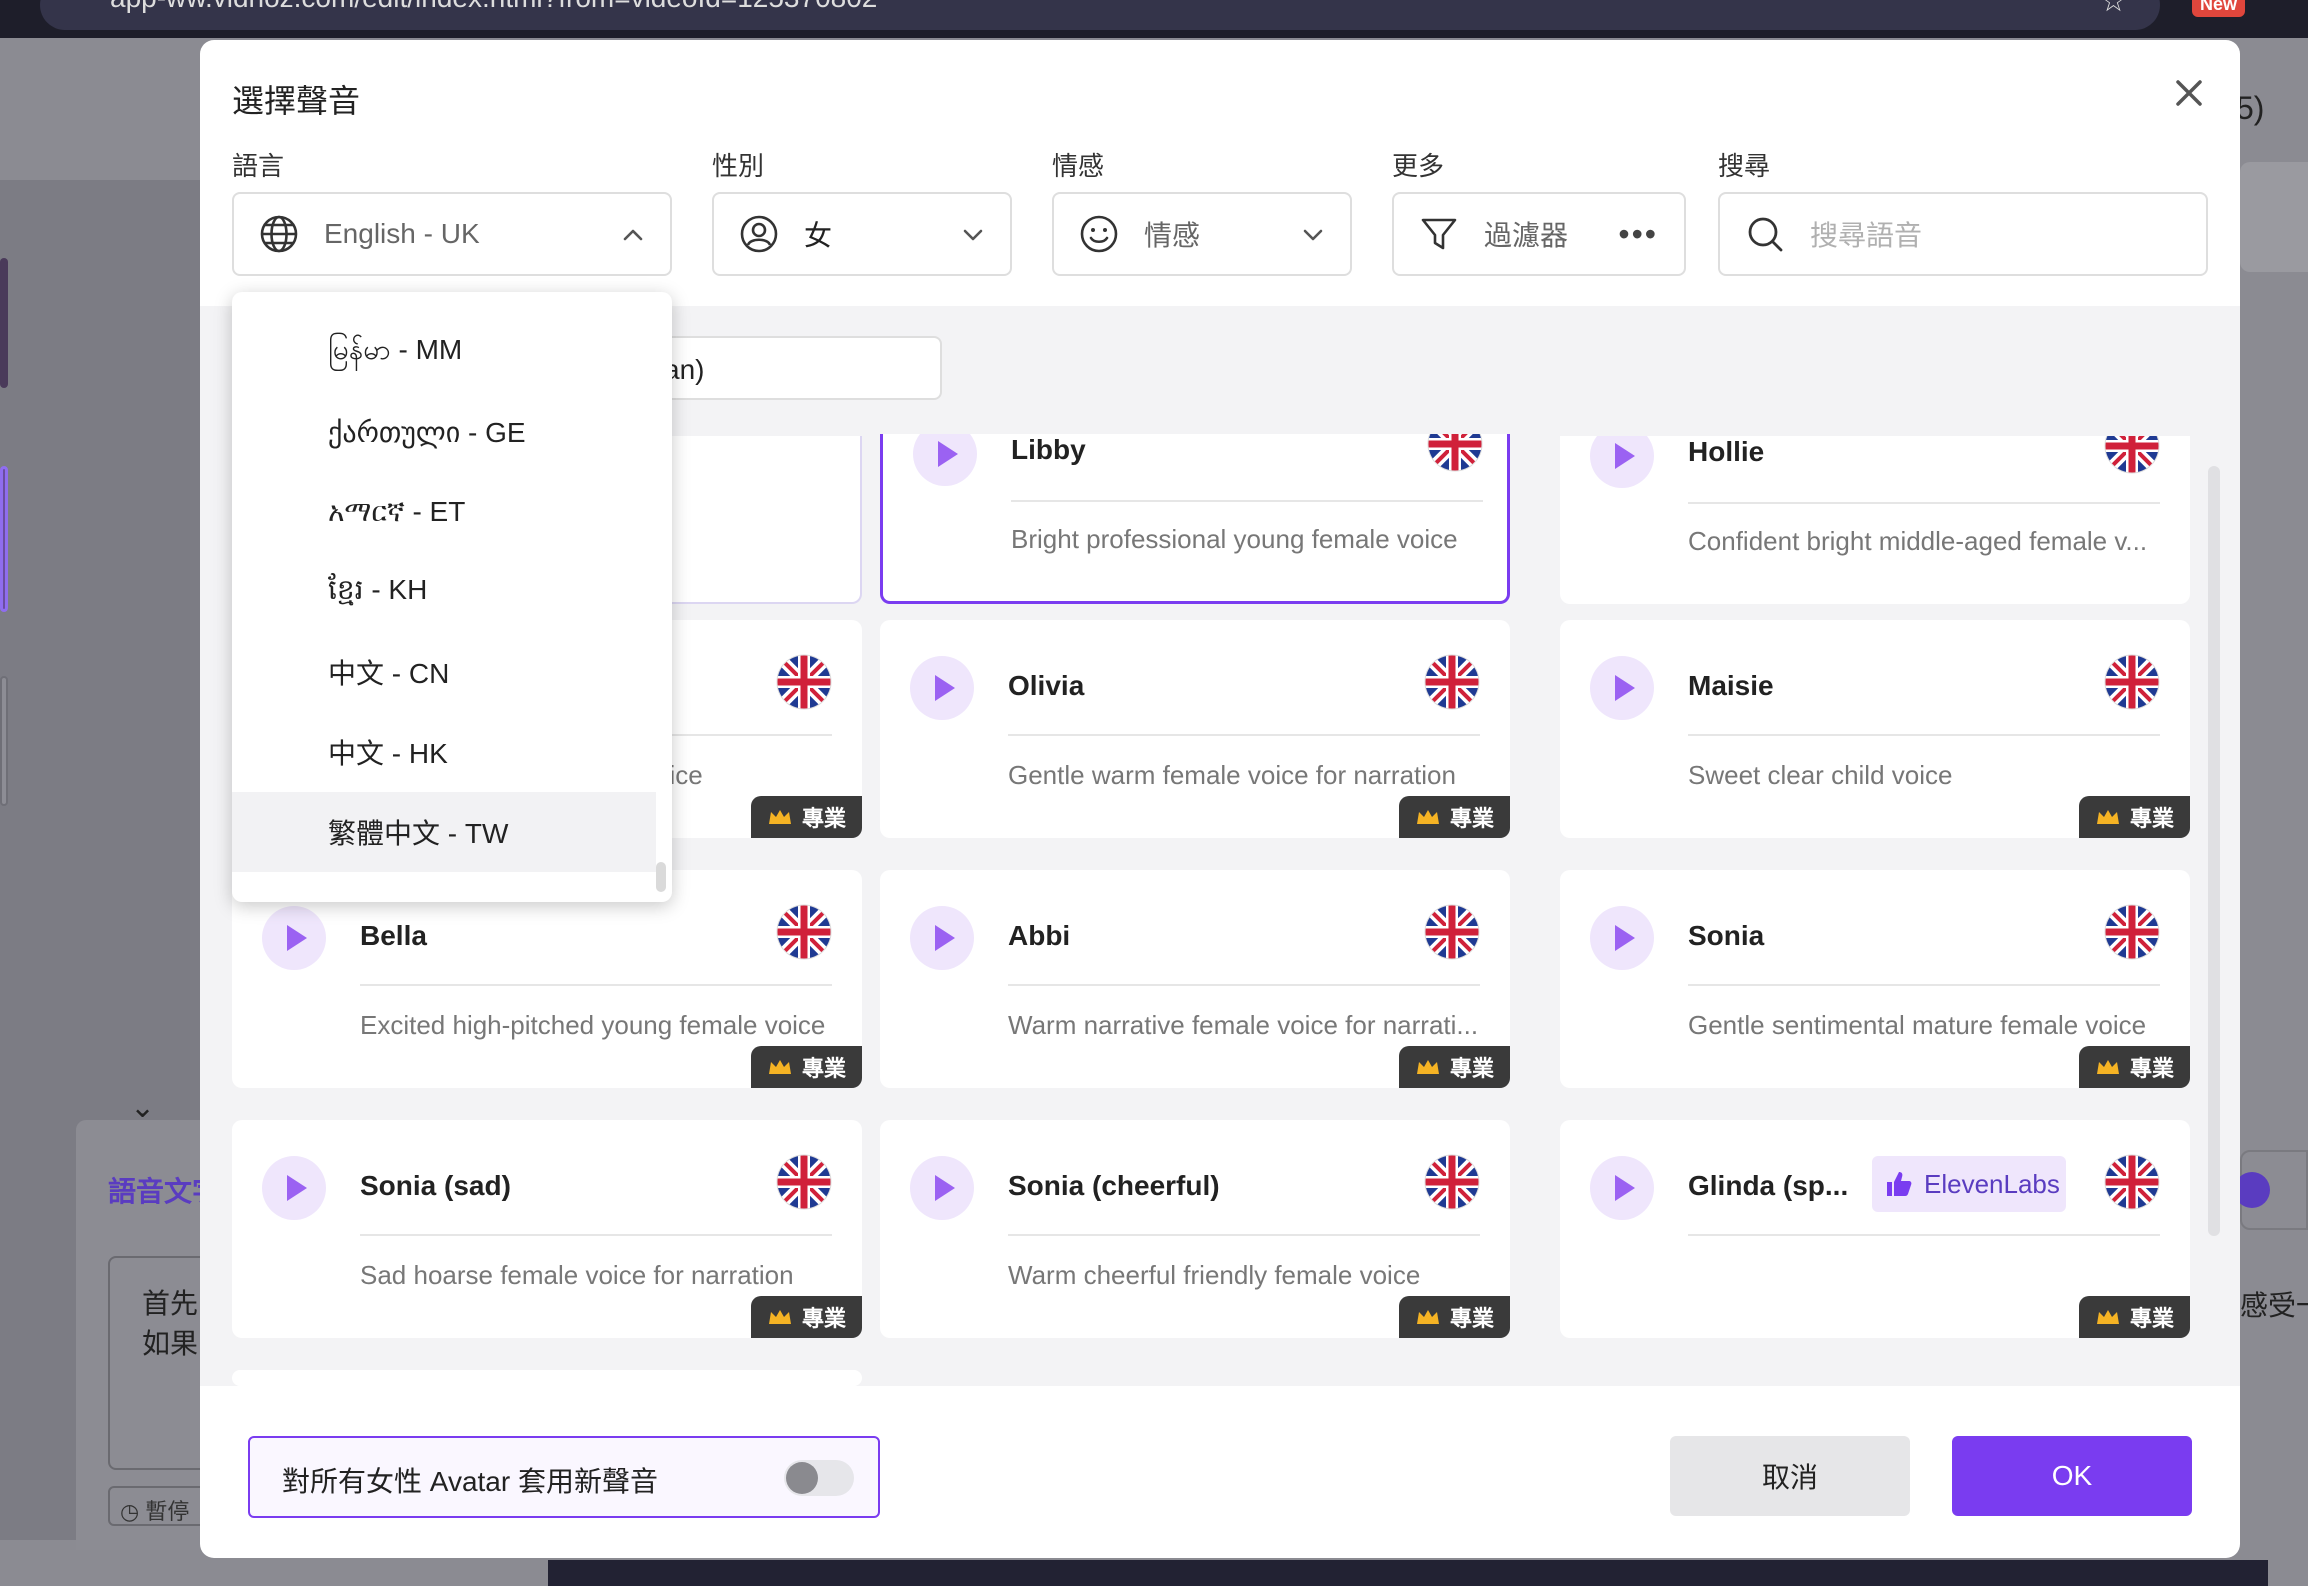 The height and width of the screenshot is (1586, 2308). I want to click on voice-description: Gentle warm female voice for narration, so click(1232, 775).